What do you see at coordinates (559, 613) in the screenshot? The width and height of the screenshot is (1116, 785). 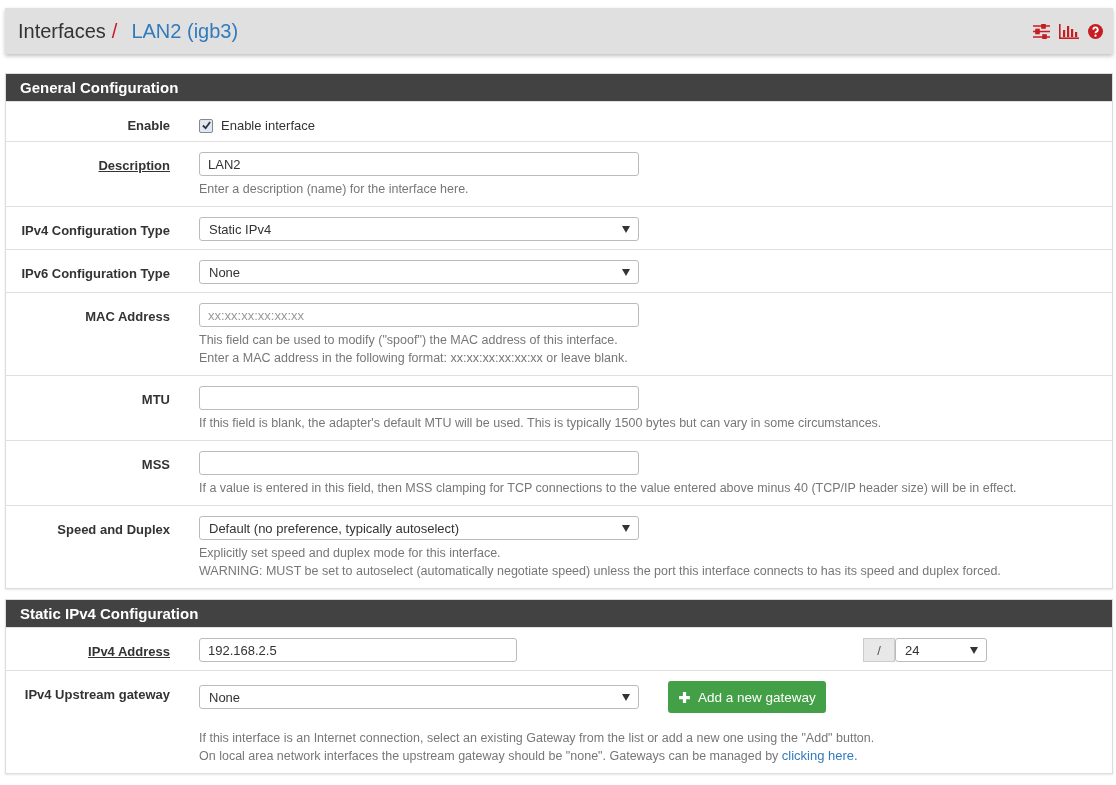 I see `panel-heading: Static IPv4 Configuration` at bounding box center [559, 613].